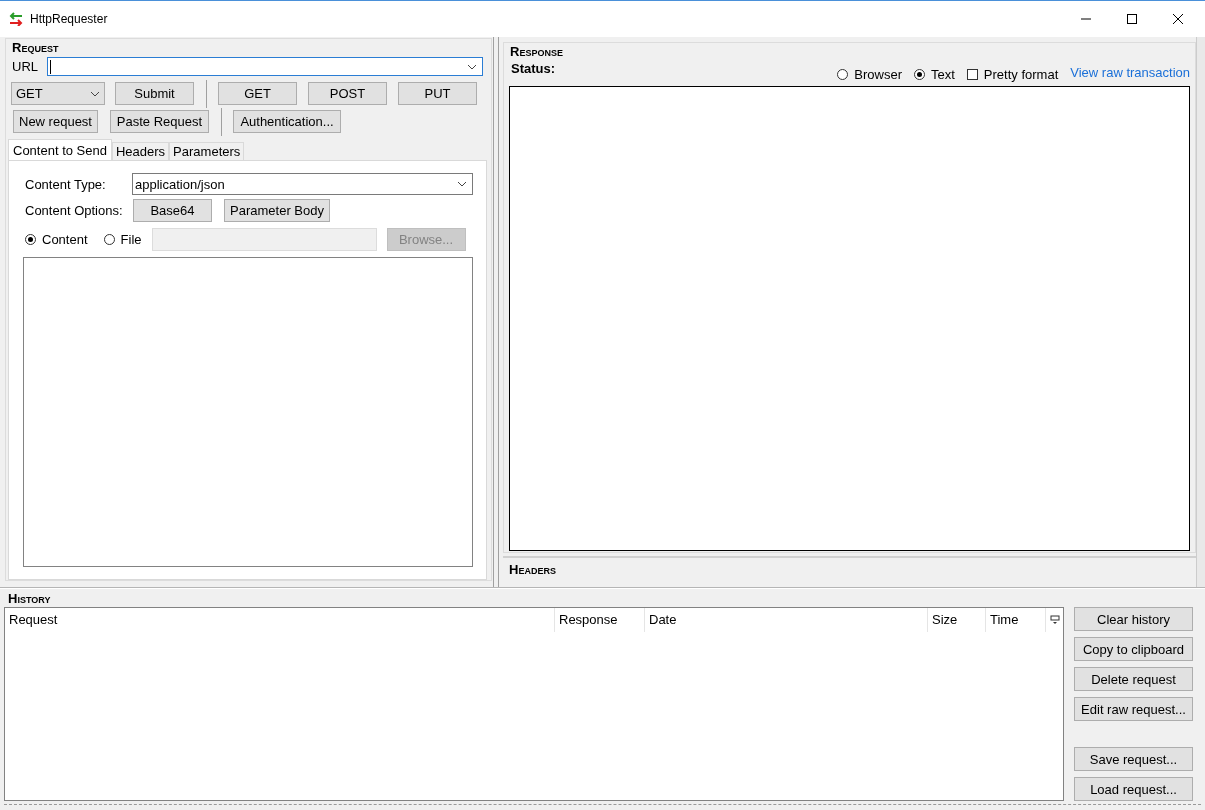 The height and width of the screenshot is (810, 1205). What do you see at coordinates (600, 620) in the screenshot?
I see `column-header: Response` at bounding box center [600, 620].